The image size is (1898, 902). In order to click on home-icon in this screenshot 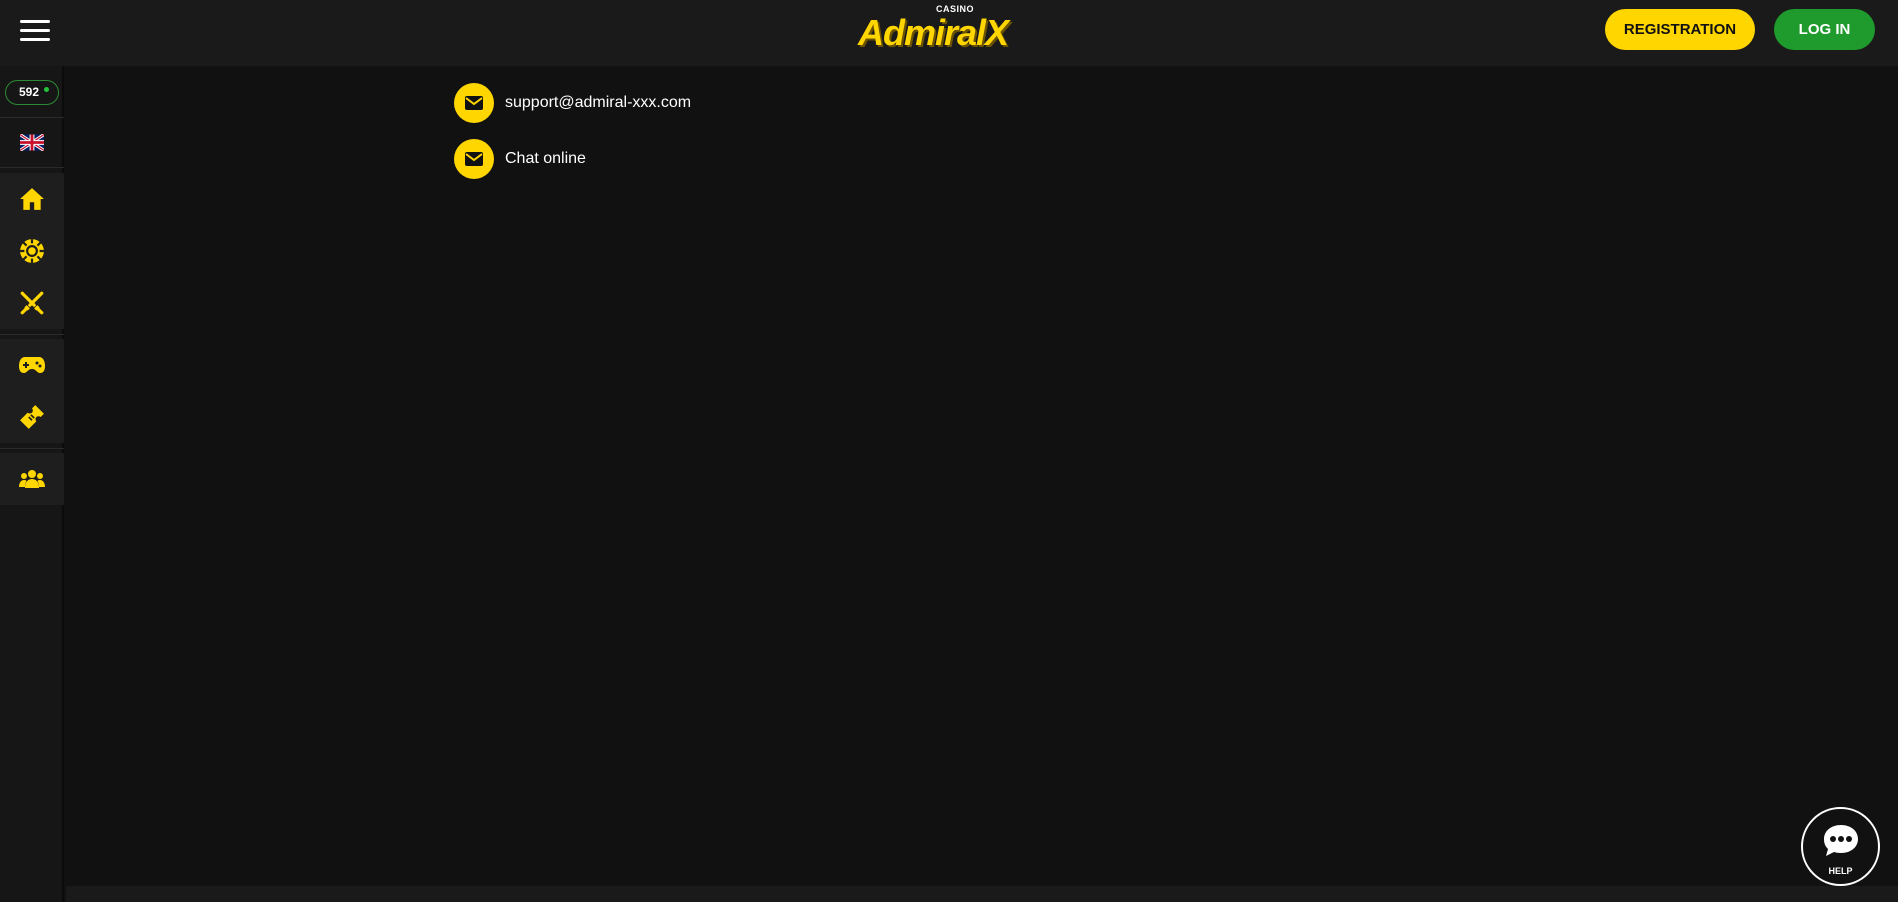, I will do `click(32, 199)`.